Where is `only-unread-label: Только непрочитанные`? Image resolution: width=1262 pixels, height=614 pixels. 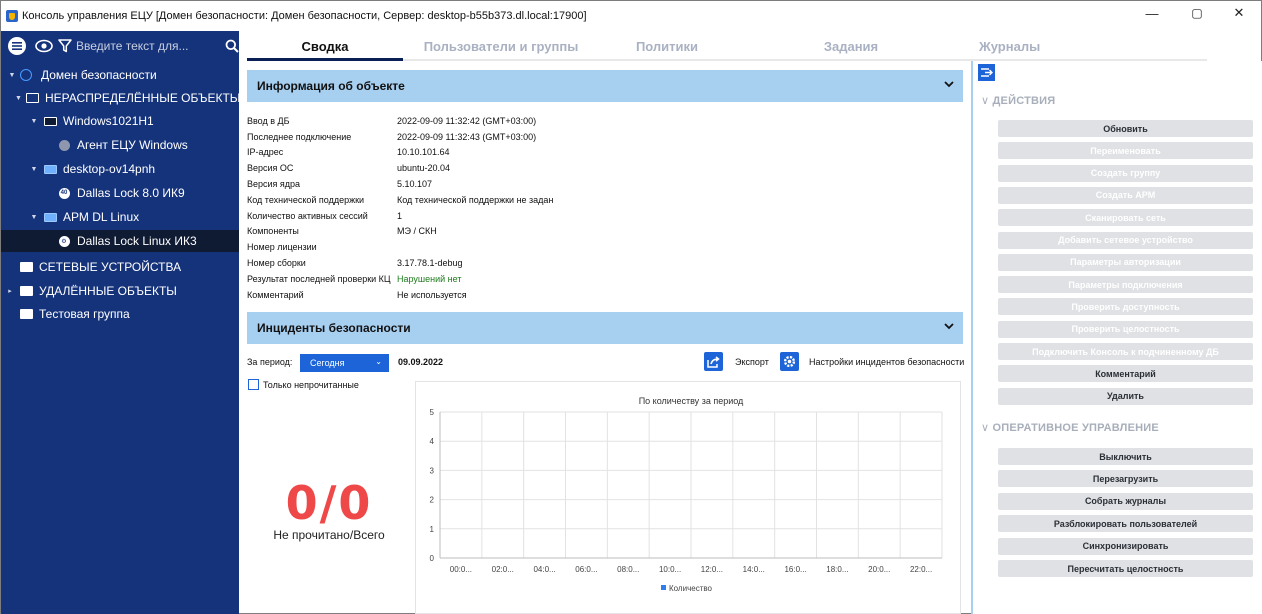 only-unread-label: Только непрочитанные is located at coordinates (311, 384).